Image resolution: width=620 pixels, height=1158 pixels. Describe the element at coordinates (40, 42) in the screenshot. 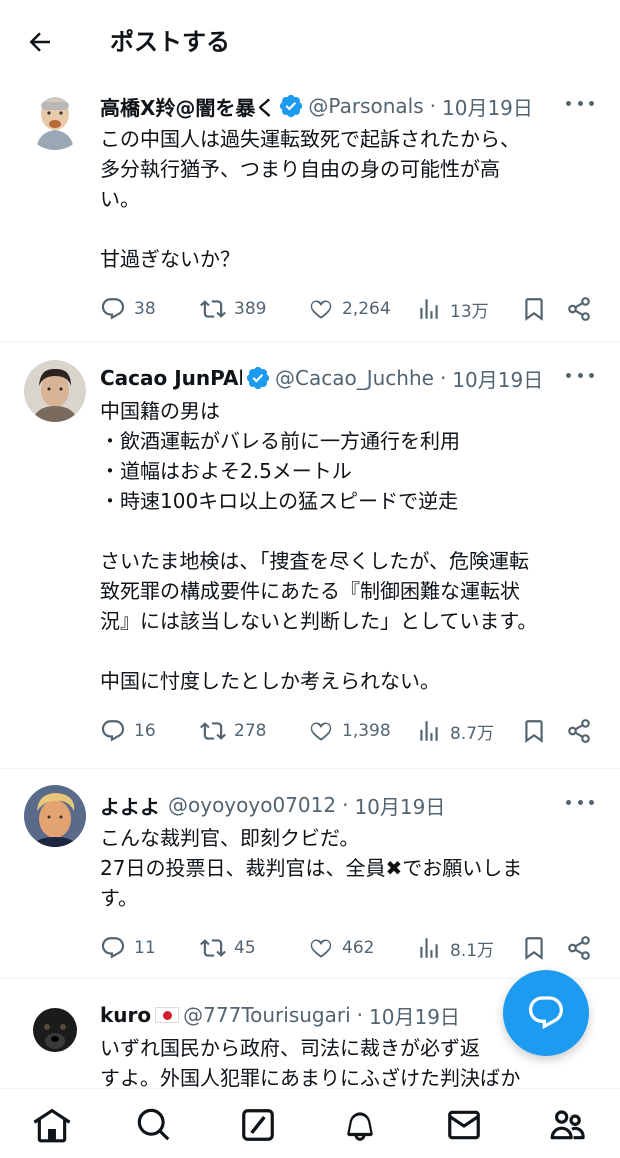

I see `back-arrow-icon` at that location.